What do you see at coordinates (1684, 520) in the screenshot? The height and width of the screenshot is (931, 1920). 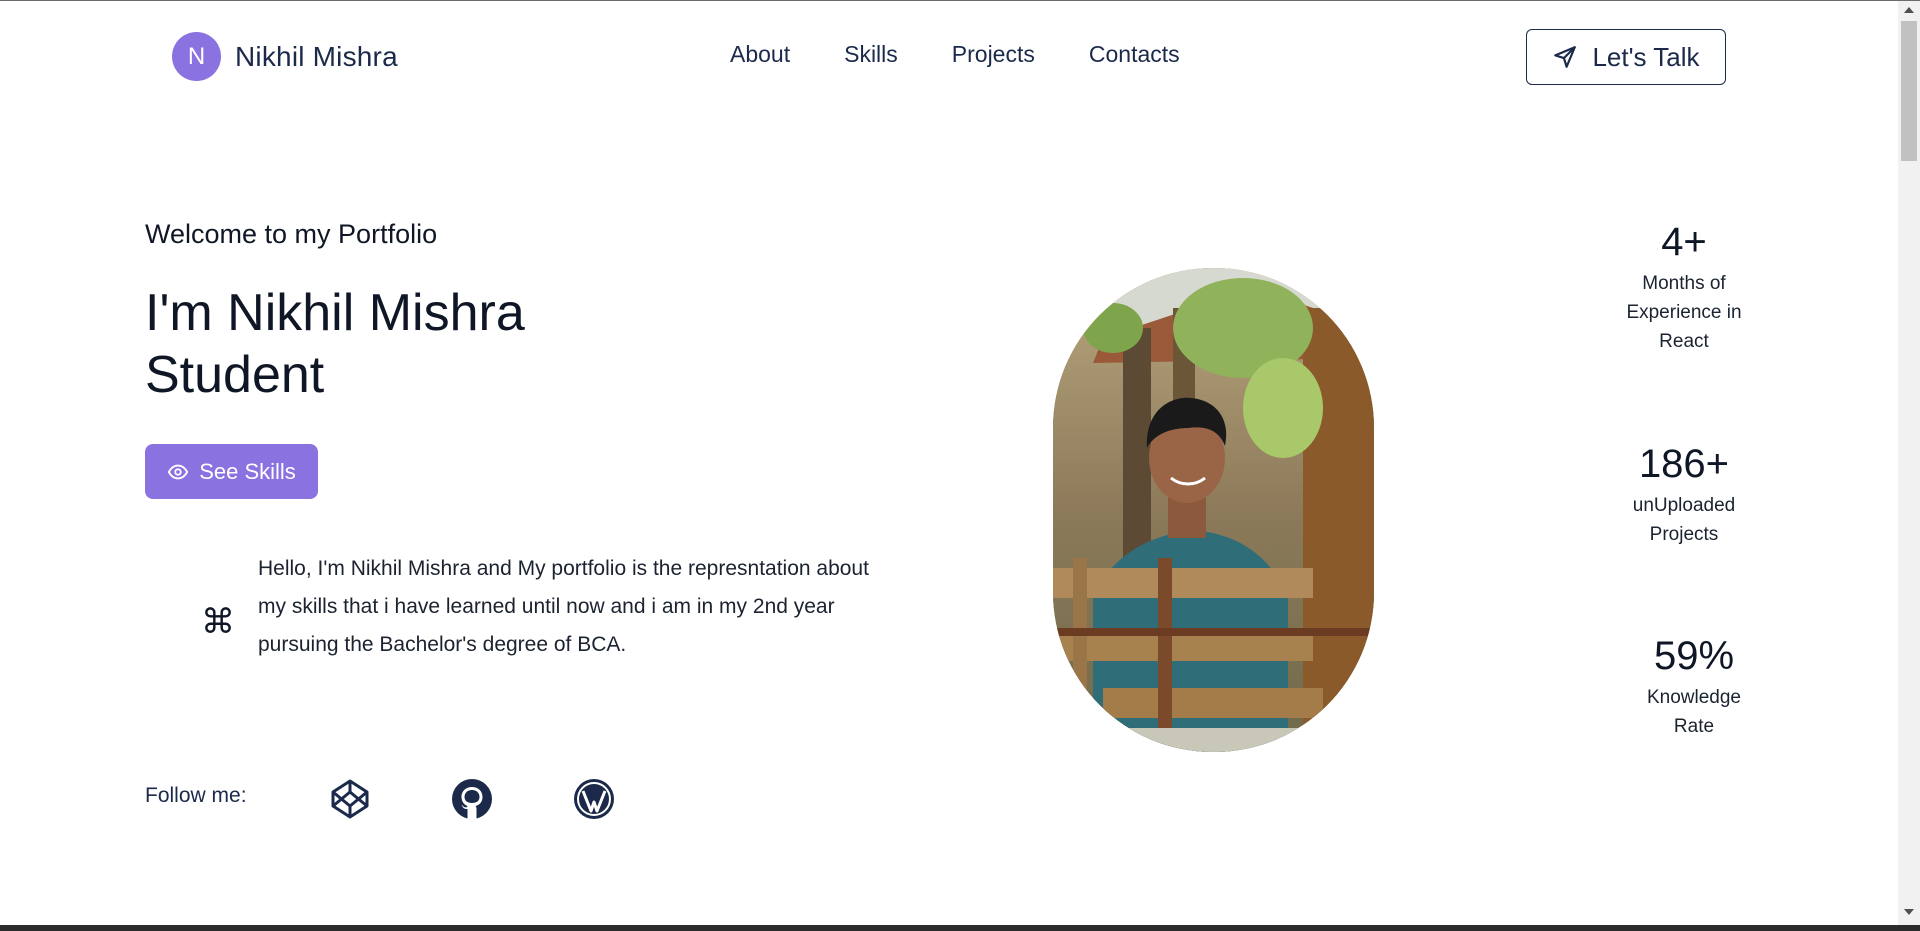 I see `stat-description: unUploaded Projects` at bounding box center [1684, 520].